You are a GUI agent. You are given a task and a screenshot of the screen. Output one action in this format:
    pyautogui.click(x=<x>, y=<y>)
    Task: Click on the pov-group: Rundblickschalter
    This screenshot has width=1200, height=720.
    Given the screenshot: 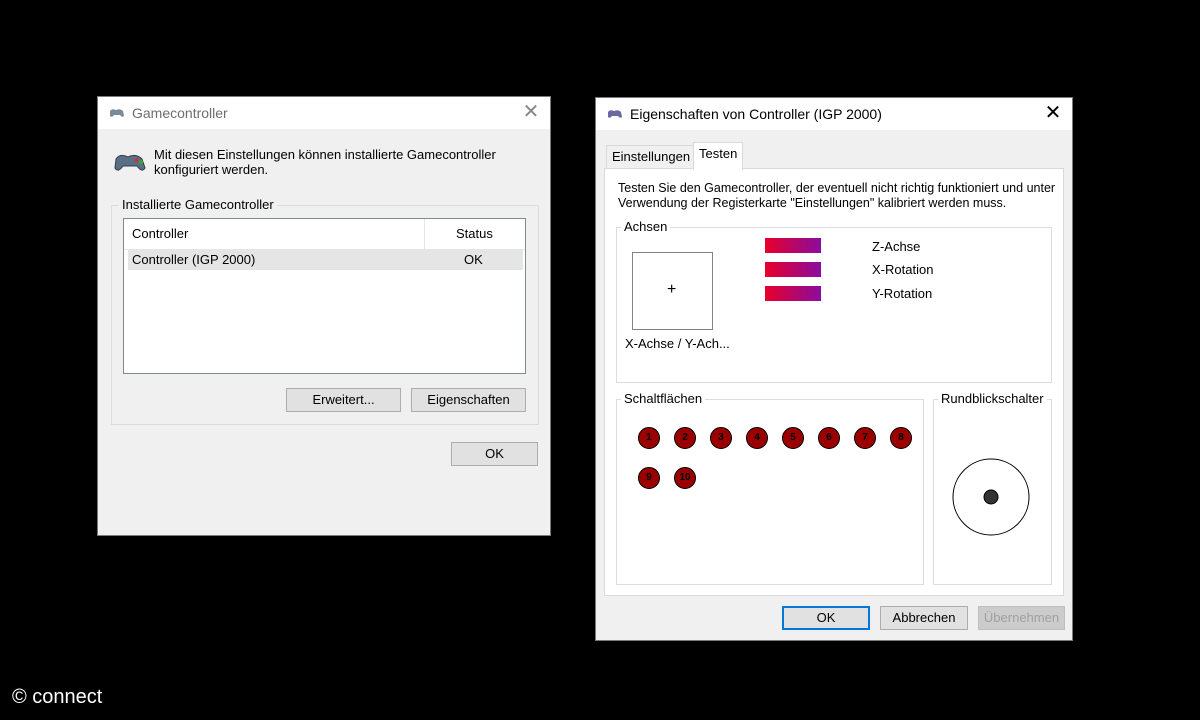 What is the action you would take?
    pyautogui.click(x=992, y=488)
    